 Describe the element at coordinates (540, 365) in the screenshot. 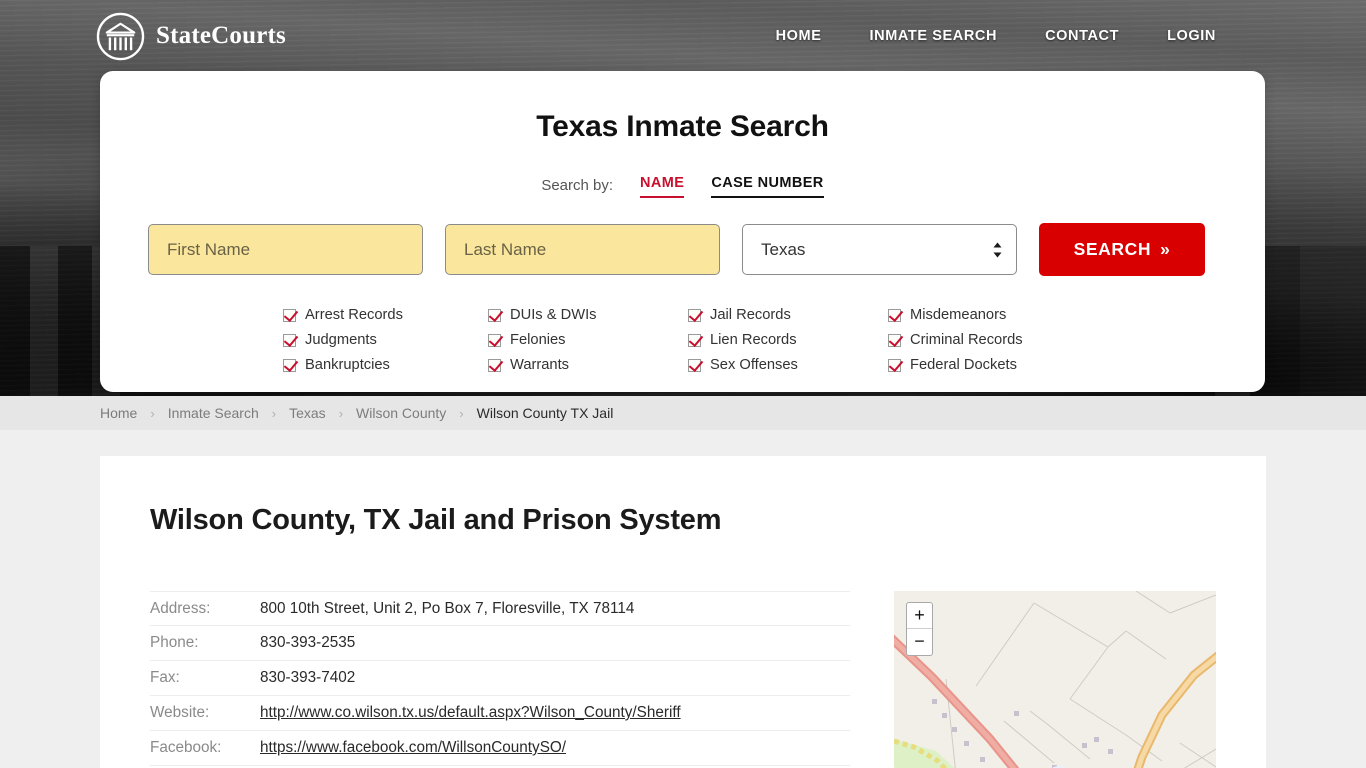

I see `record-type-label: Warrants` at that location.